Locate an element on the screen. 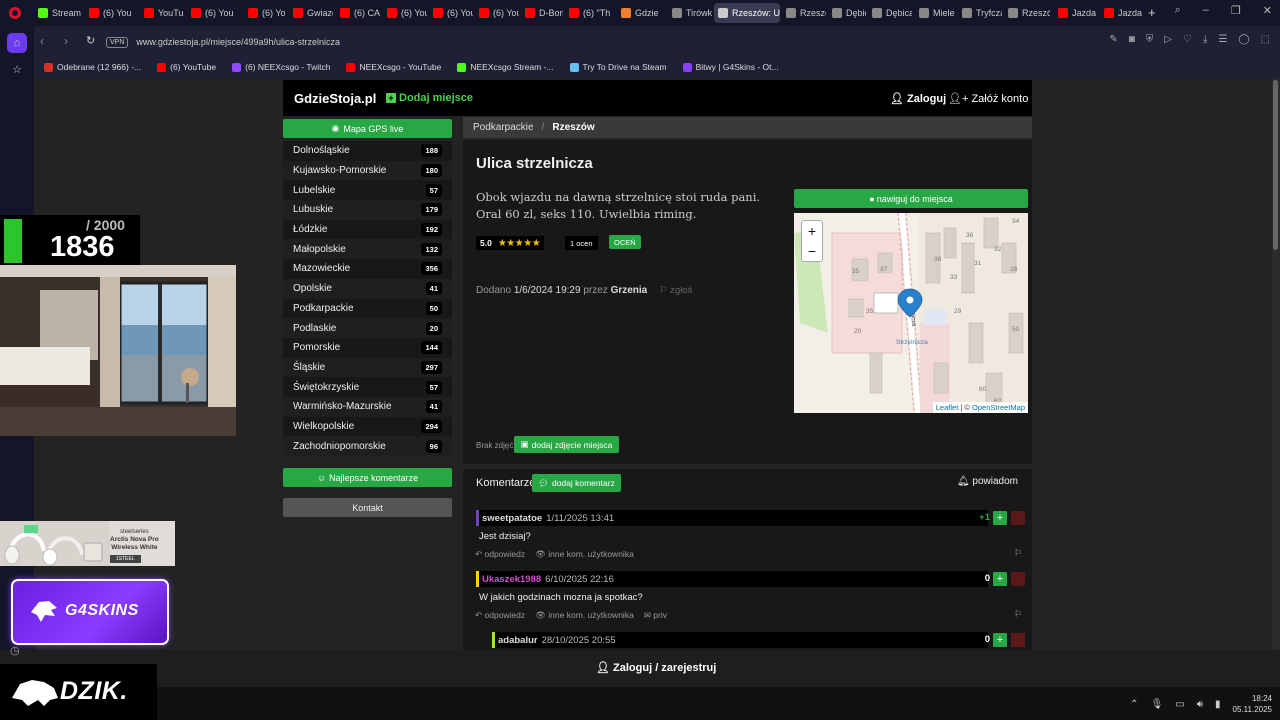 The height and width of the screenshot is (720, 1280). restore-icon: ❐ is located at coordinates (1236, 10).